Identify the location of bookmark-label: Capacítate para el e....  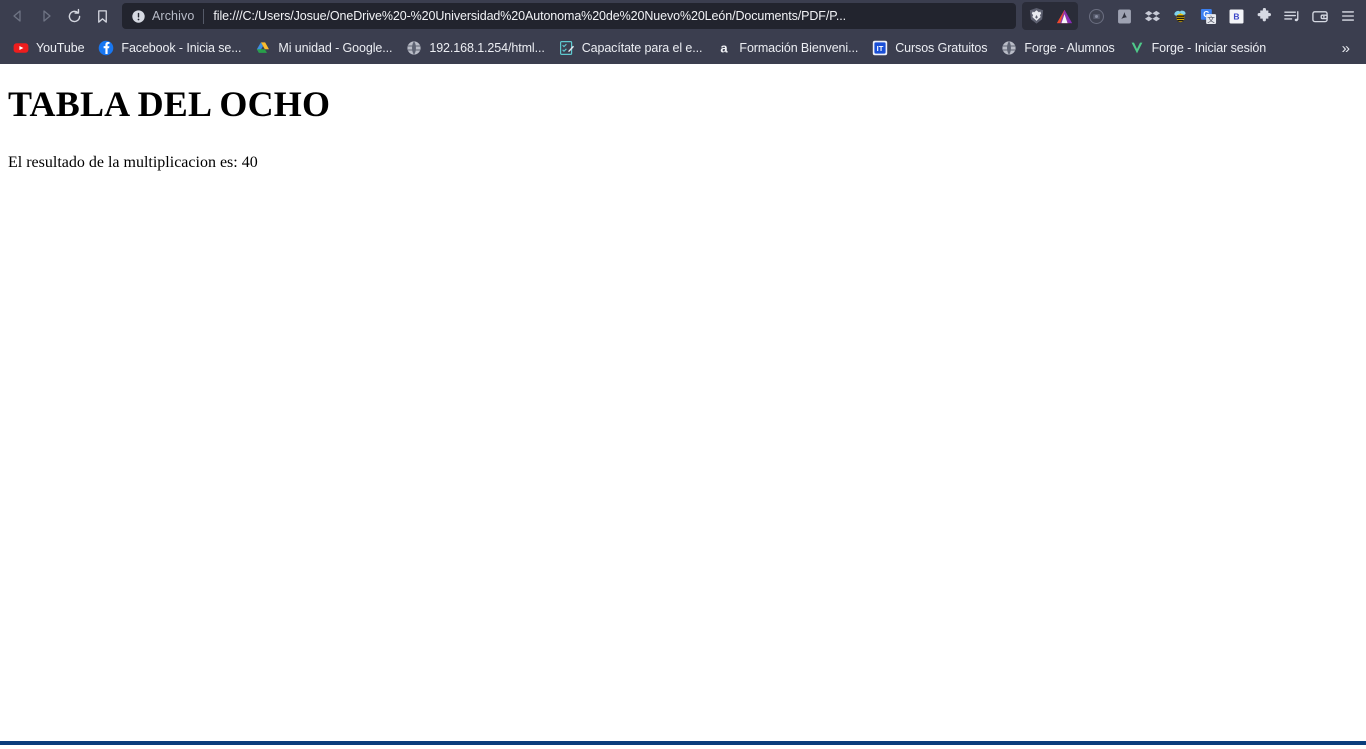
(642, 48).